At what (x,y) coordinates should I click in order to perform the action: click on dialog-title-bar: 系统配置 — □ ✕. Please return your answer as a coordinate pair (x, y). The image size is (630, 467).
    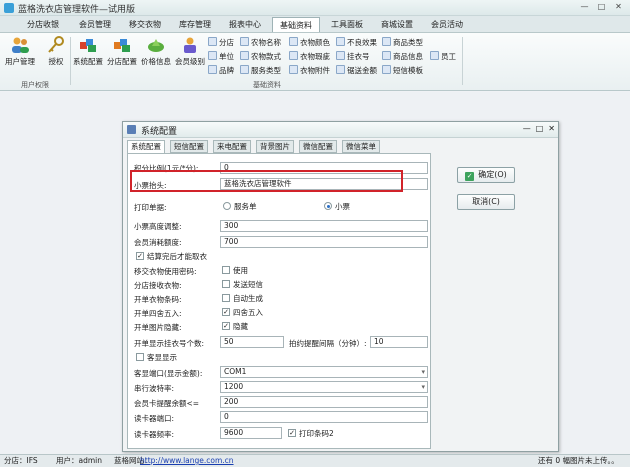
    Looking at the image, I should click on (340, 130).